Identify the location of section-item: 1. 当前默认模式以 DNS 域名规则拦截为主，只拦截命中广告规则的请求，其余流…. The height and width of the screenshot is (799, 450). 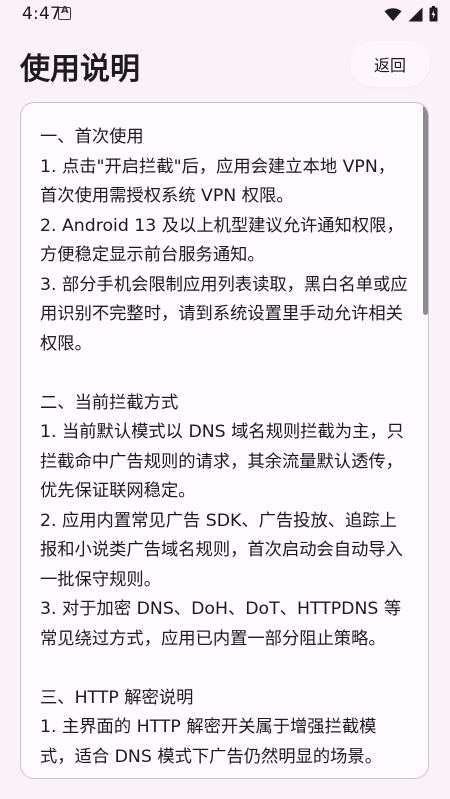
(222, 461).